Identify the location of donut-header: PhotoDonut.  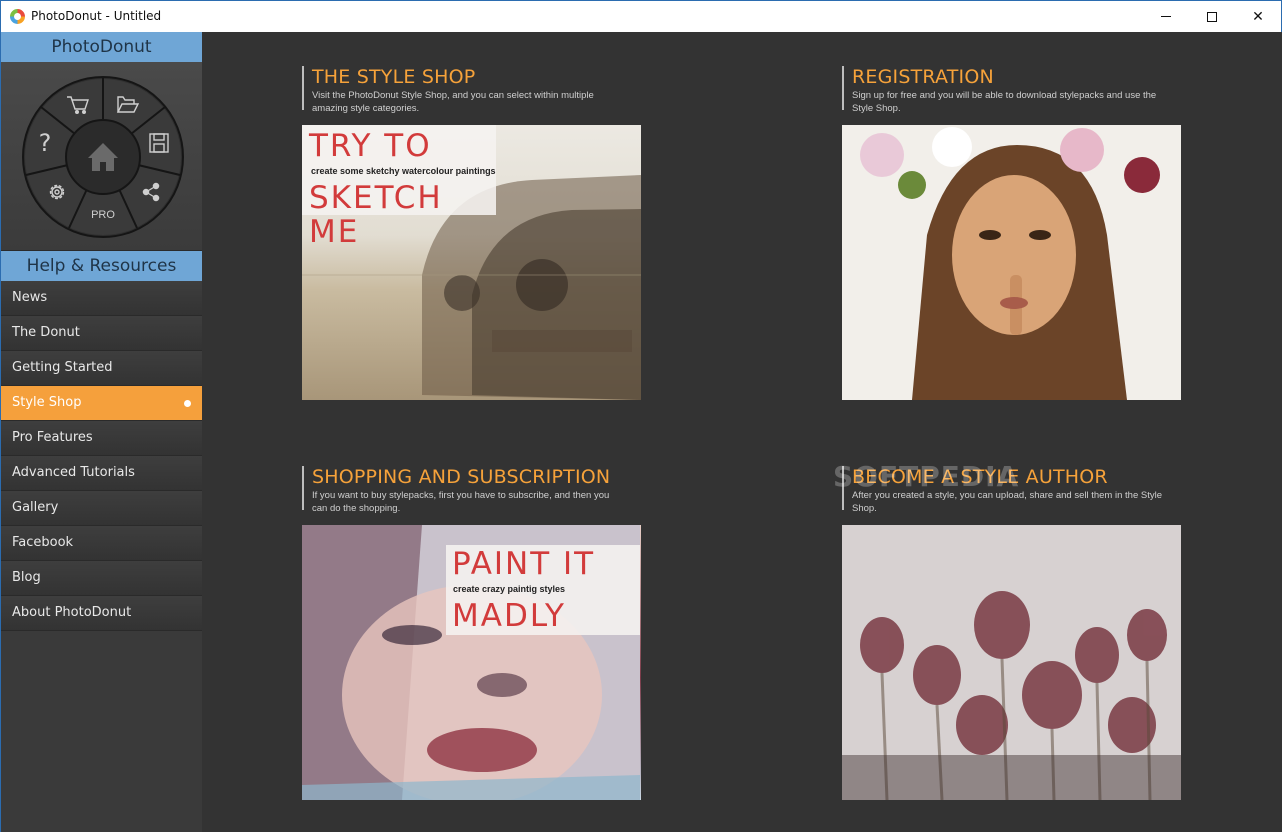
(101, 47).